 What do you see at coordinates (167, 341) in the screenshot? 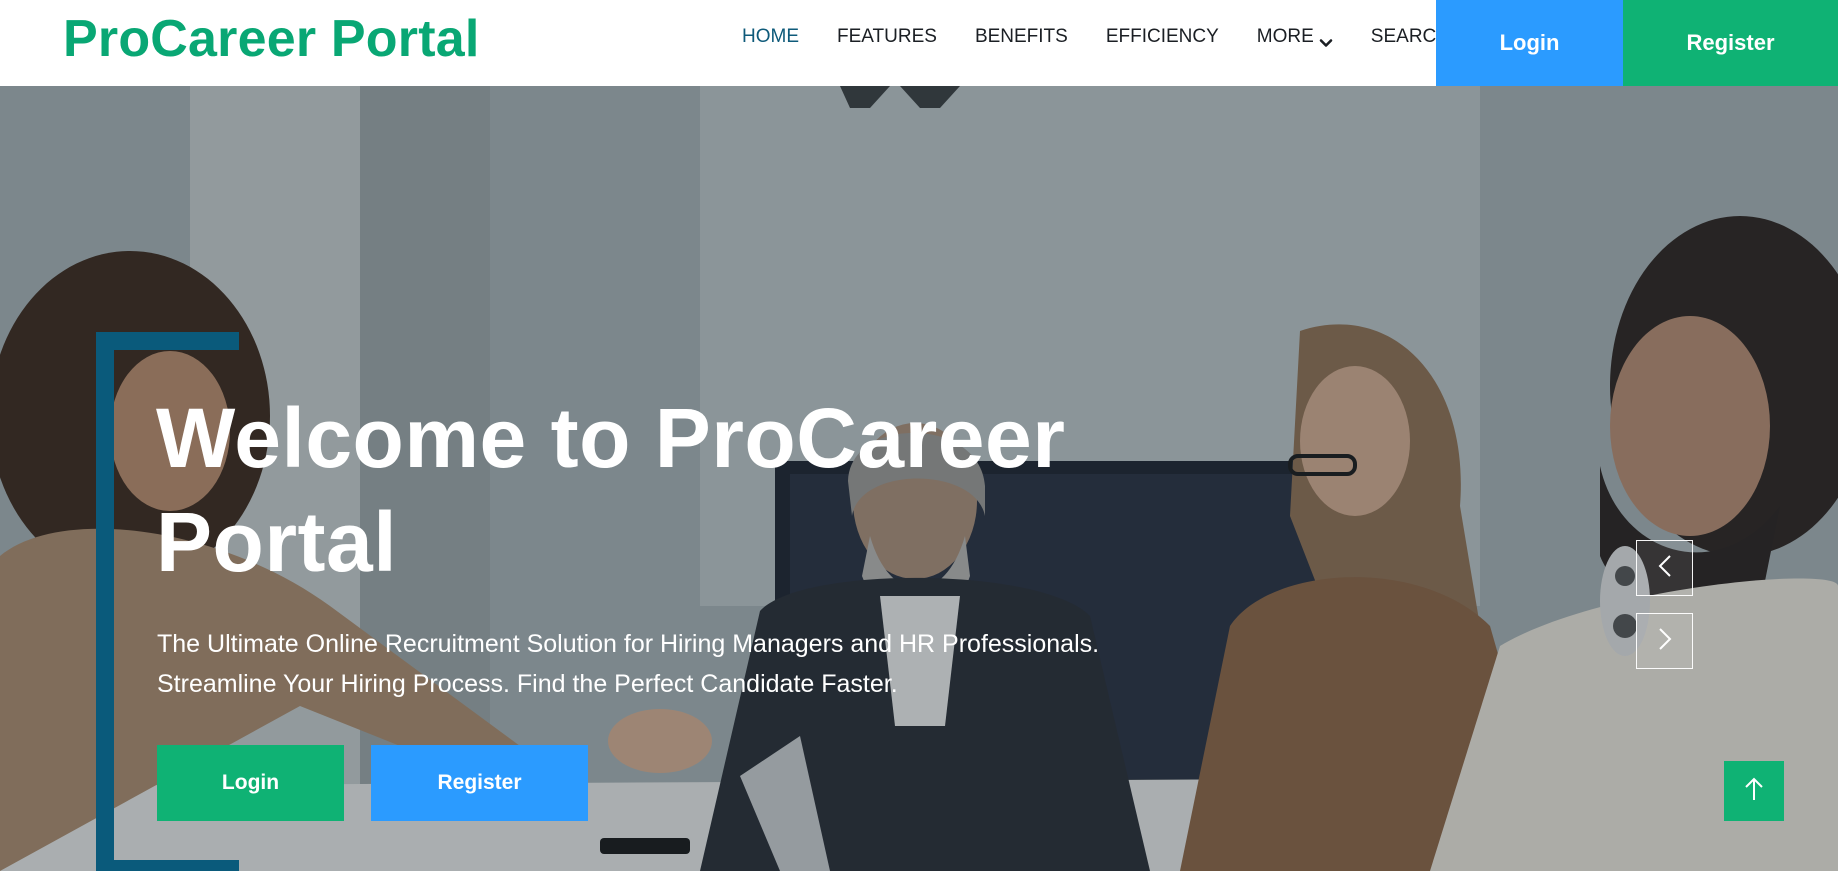
I see `decorative-bracket-top` at bounding box center [167, 341].